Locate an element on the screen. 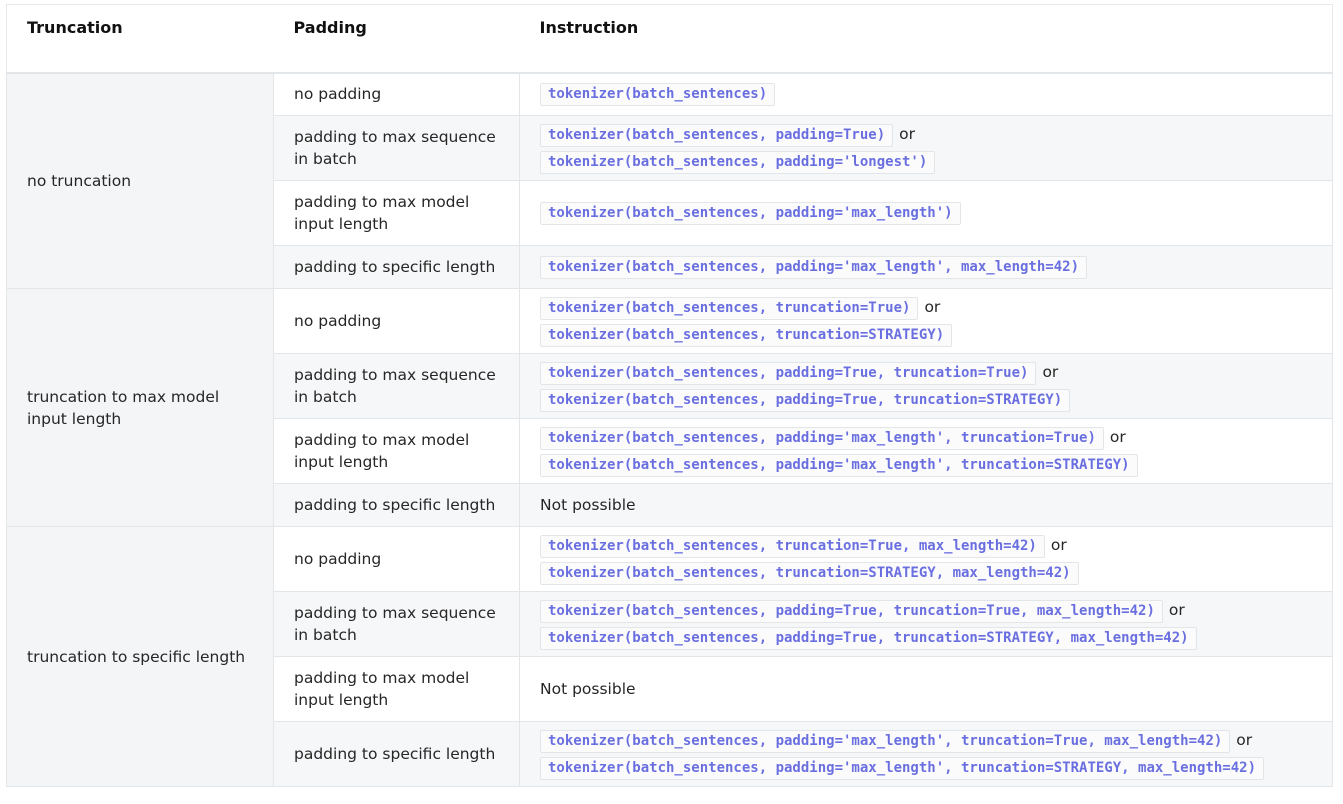 This screenshot has height=804, width=1343. instruction-cell: tokenizer(batch_sentences) is located at coordinates (926, 94).